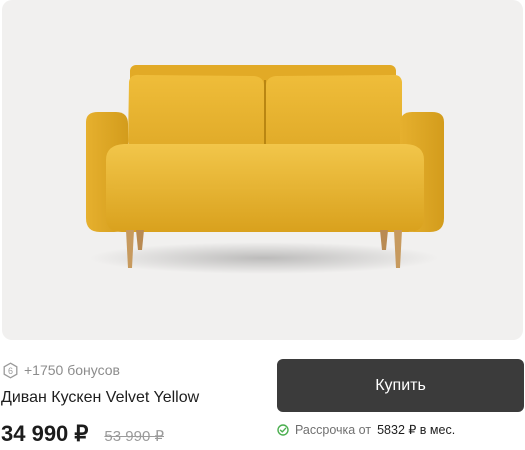  What do you see at coordinates (416, 430) in the screenshot?
I see `installment-amount: 5832 ₽ в мес.` at bounding box center [416, 430].